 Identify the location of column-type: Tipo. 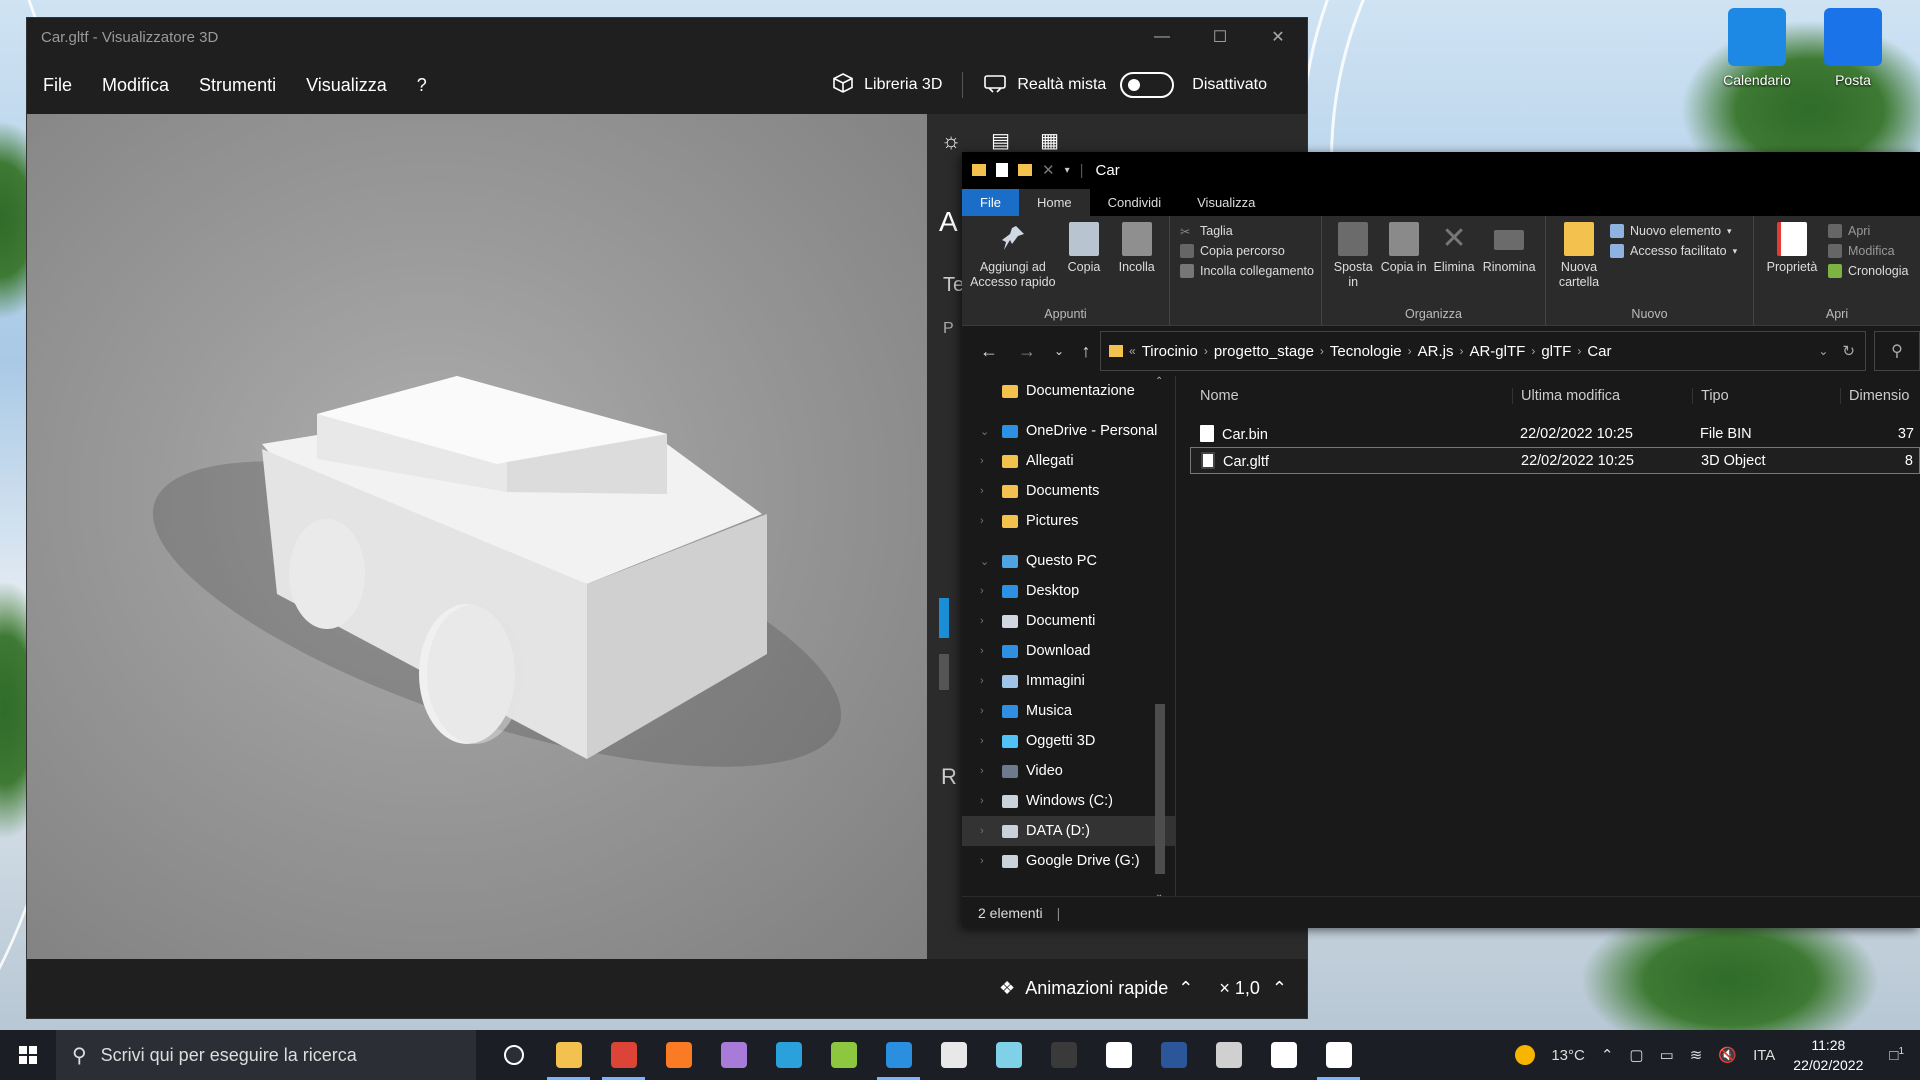
(1766, 396).